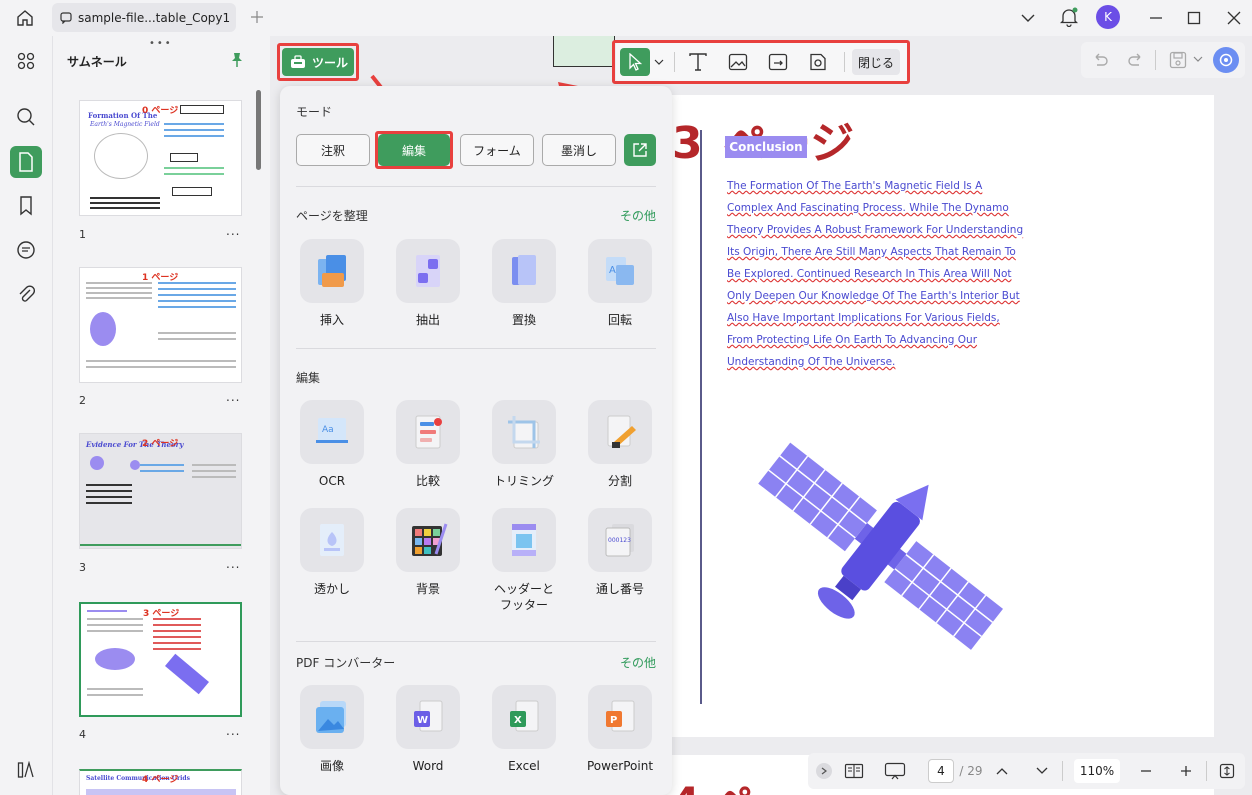 The width and height of the screenshot is (1252, 795). I want to click on page-thumbnail-5: Satellite Communication Grids 4 ページ, so click(160, 782).